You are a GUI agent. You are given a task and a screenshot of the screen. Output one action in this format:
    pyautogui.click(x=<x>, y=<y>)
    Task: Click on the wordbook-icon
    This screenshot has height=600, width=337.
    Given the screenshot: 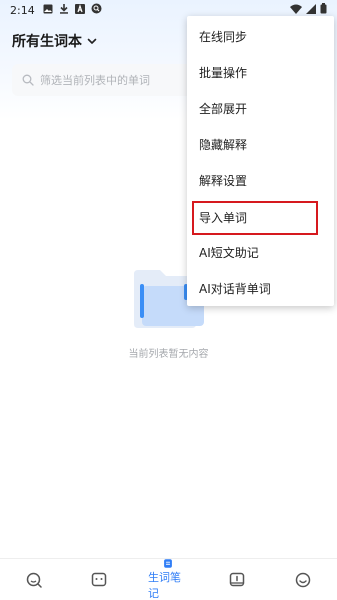 What is the action you would take?
    pyautogui.click(x=168, y=563)
    